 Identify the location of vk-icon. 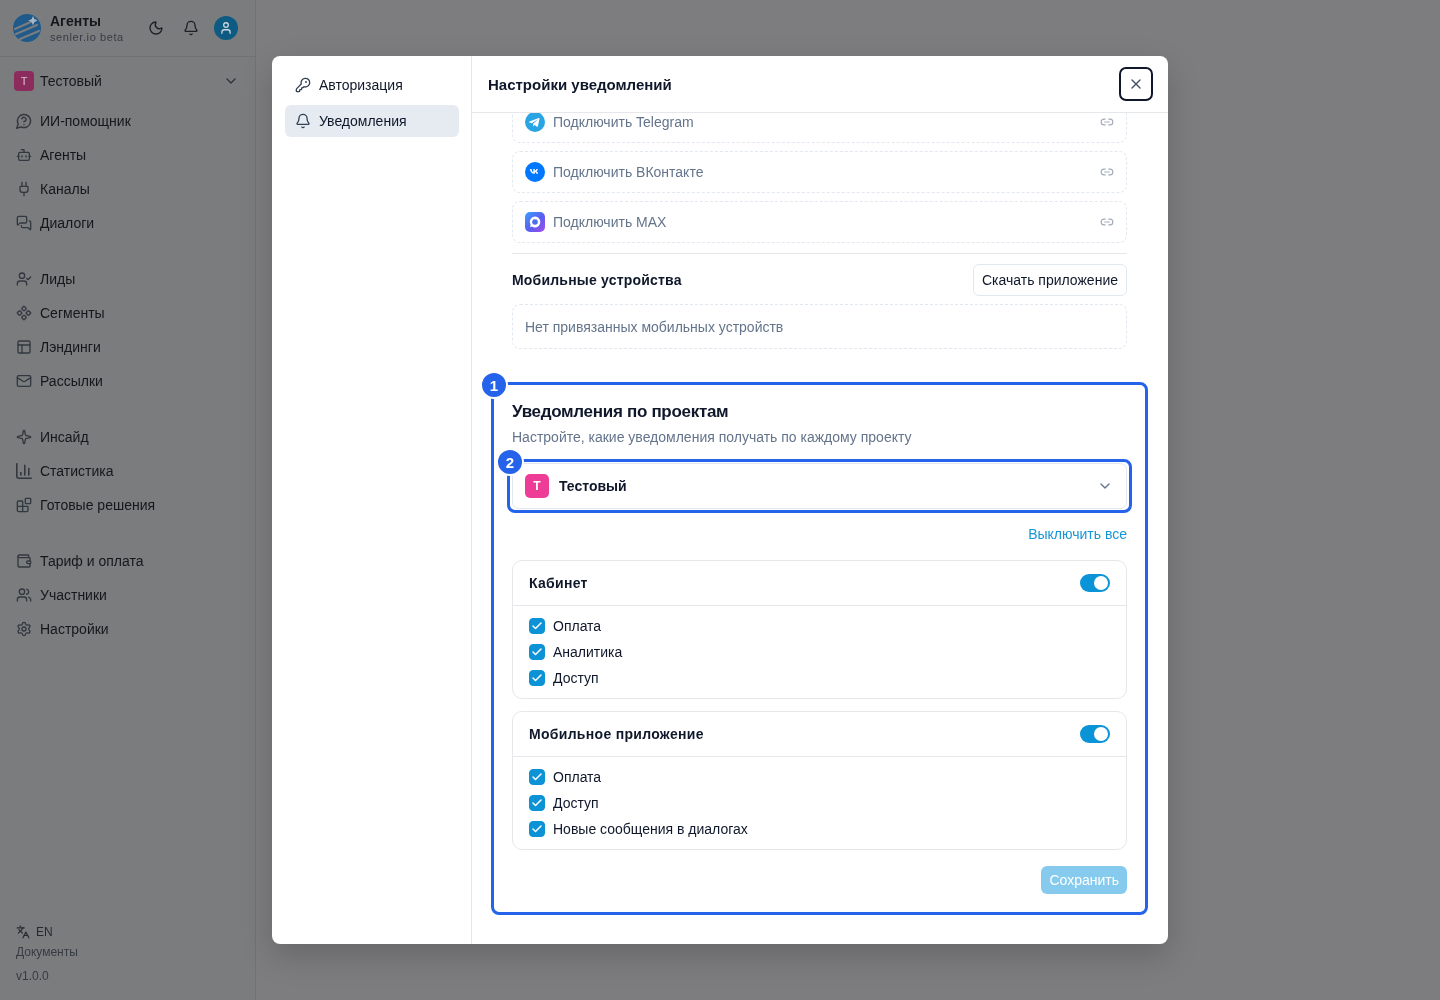
(535, 172).